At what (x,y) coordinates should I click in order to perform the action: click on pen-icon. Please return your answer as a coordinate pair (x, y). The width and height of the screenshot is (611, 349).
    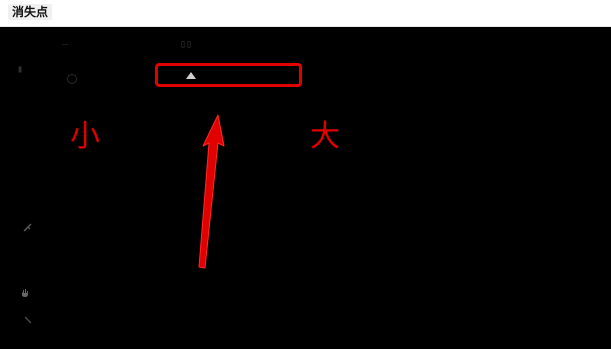
    Looking at the image, I should click on (28, 320).